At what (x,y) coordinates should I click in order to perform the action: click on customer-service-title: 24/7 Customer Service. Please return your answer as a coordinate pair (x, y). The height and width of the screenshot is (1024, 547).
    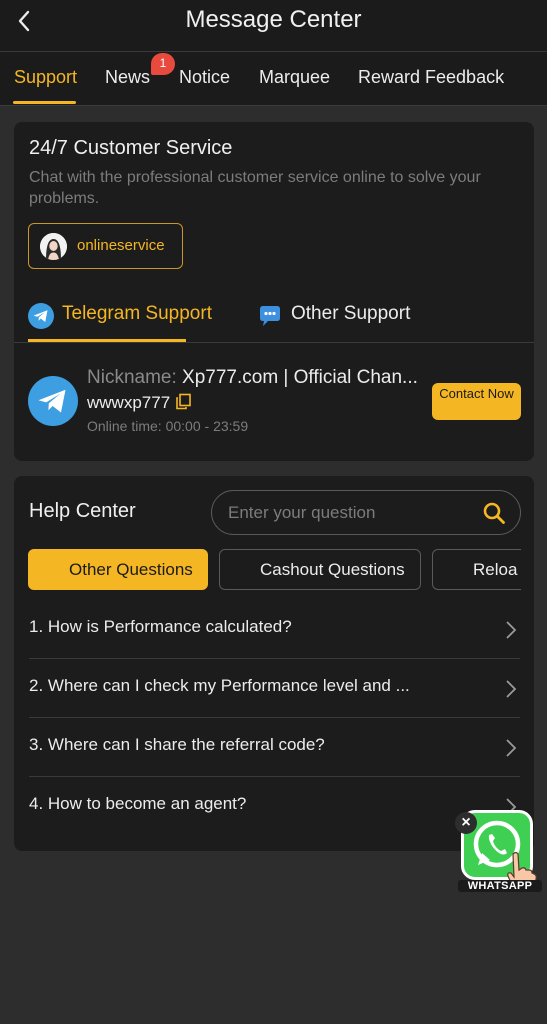
    Looking at the image, I should click on (131, 148).